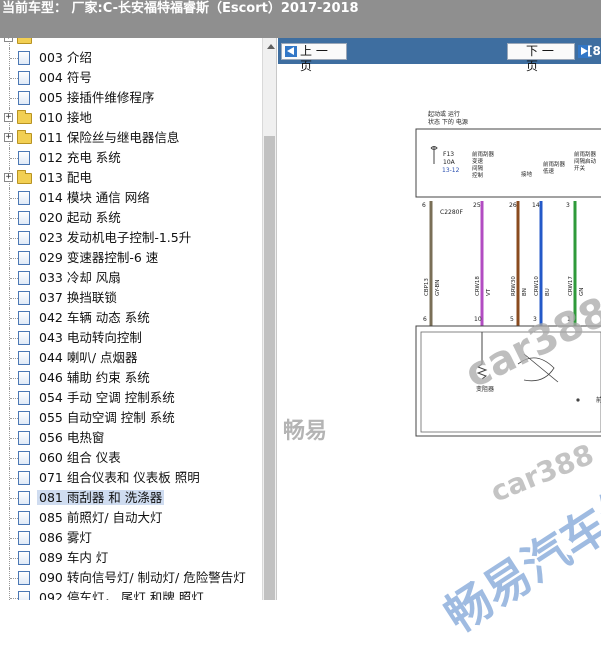 Image resolution: width=601 pixels, height=645 pixels. I want to click on tree-doc-item: 014 模块 通信 网络, so click(131, 198).